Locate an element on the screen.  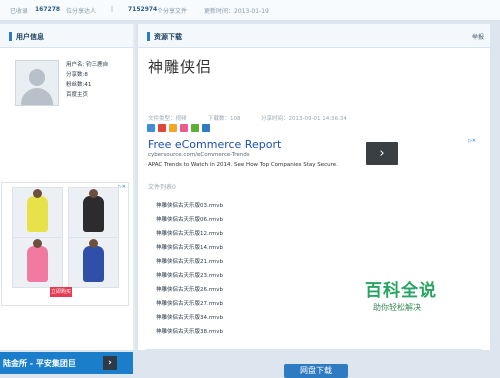
report-link: 举报 is located at coordinates (478, 36).